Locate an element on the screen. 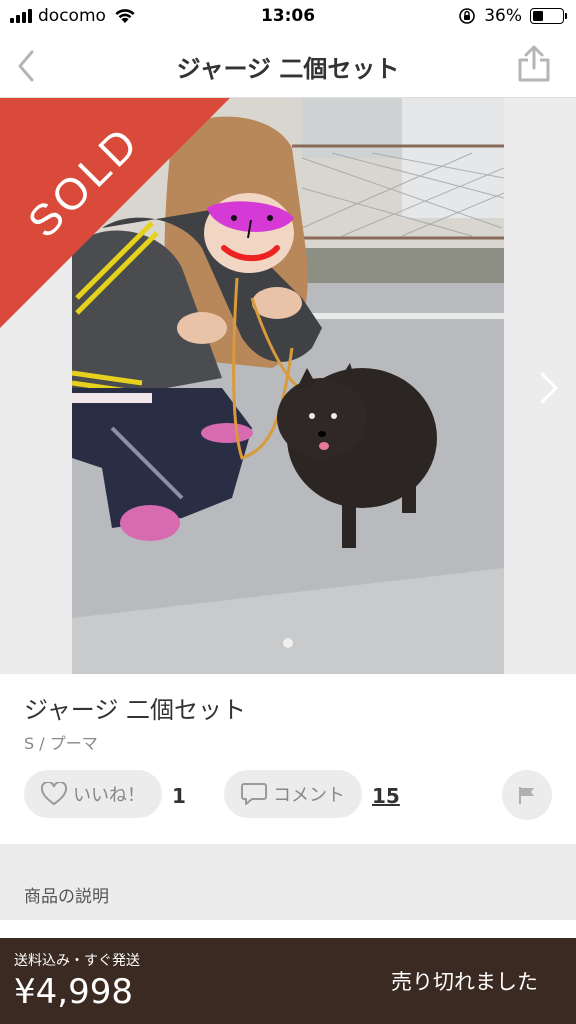 The image size is (576, 1024). nav-bar: ジャージ 二個セット is located at coordinates (288, 66).